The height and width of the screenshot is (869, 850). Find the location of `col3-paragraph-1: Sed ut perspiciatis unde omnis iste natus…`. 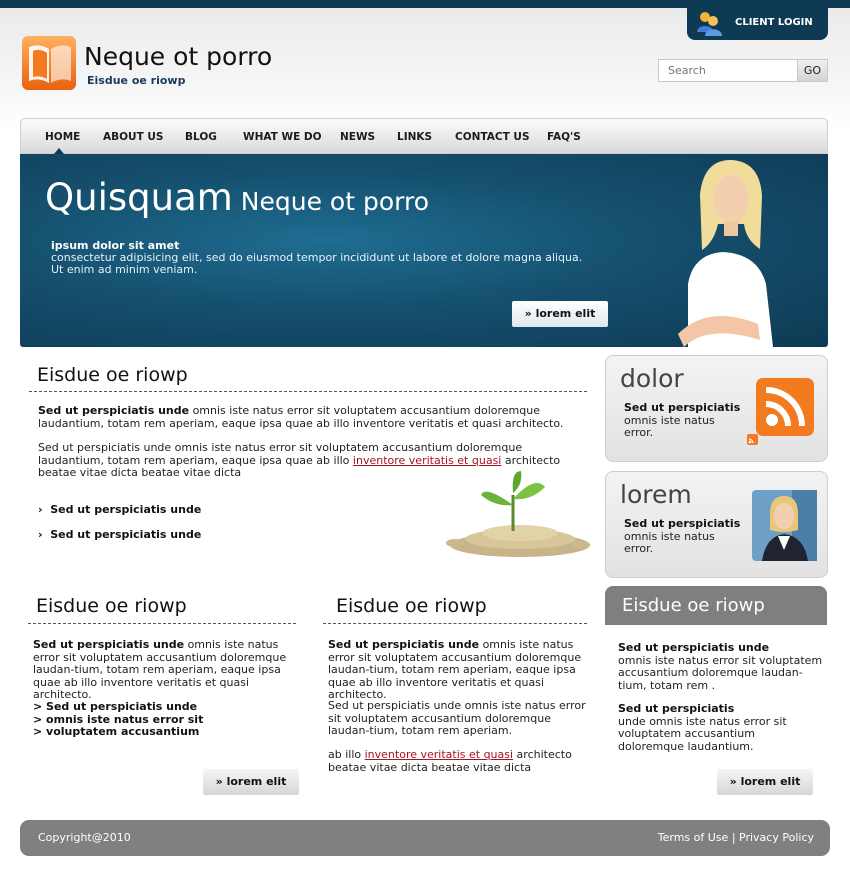

col3-paragraph-1: Sed ut perspiciatis unde omnis iste natus… is located at coordinates (720, 666).